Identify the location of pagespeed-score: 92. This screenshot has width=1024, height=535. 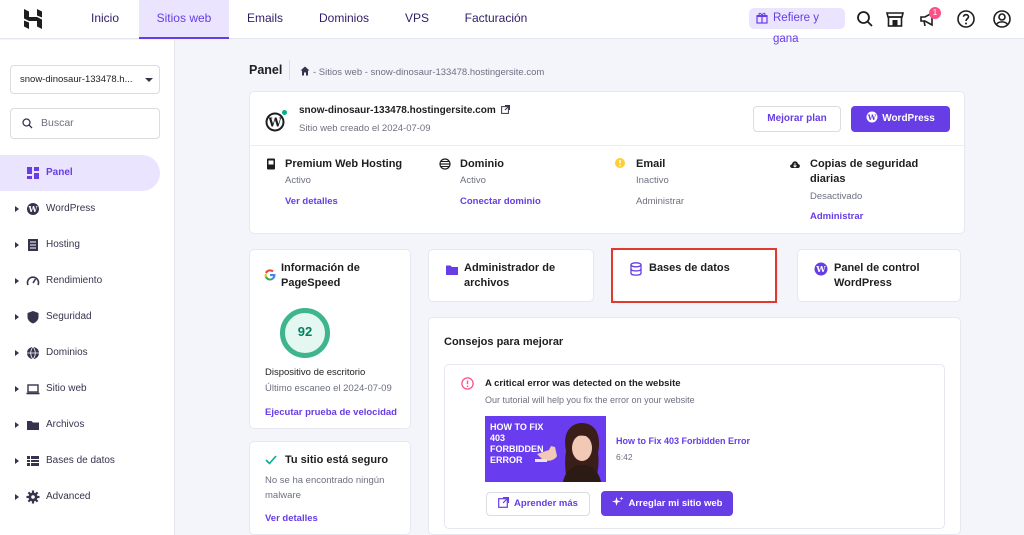
(305, 331).